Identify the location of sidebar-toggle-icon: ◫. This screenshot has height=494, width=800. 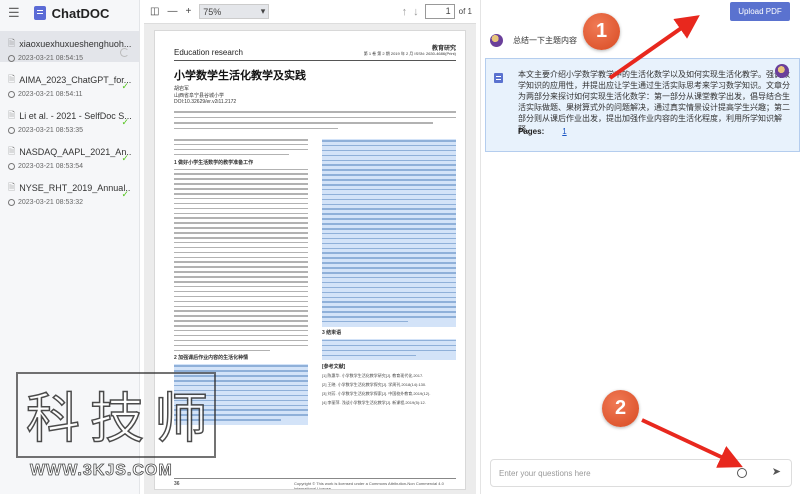
(154, 11).